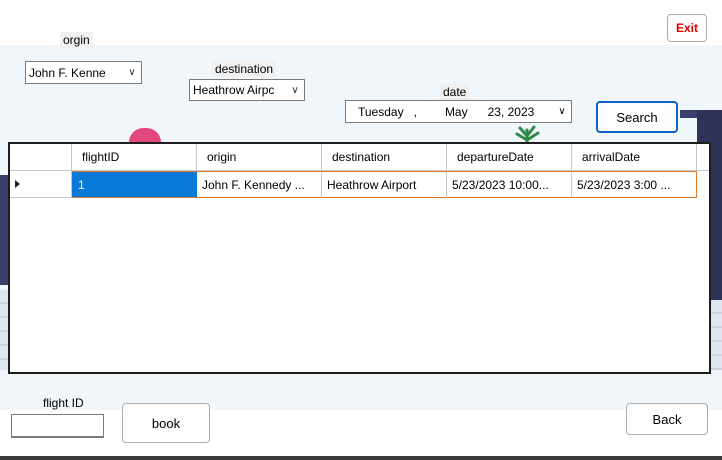  I want to click on back-button: Back, so click(667, 419).